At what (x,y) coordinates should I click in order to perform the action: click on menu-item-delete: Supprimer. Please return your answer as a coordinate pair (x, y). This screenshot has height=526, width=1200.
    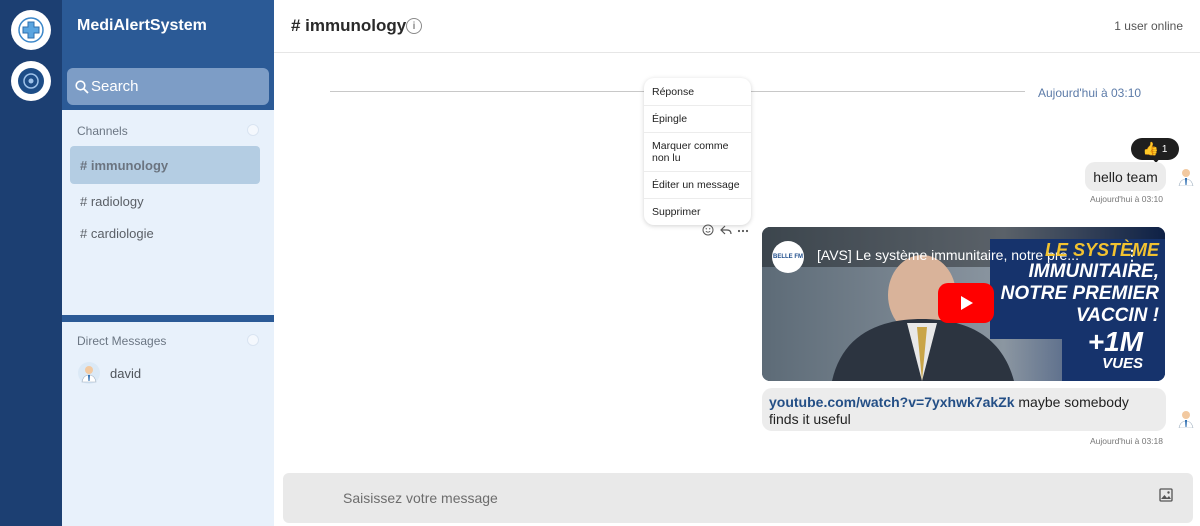
    Looking at the image, I should click on (697, 212).